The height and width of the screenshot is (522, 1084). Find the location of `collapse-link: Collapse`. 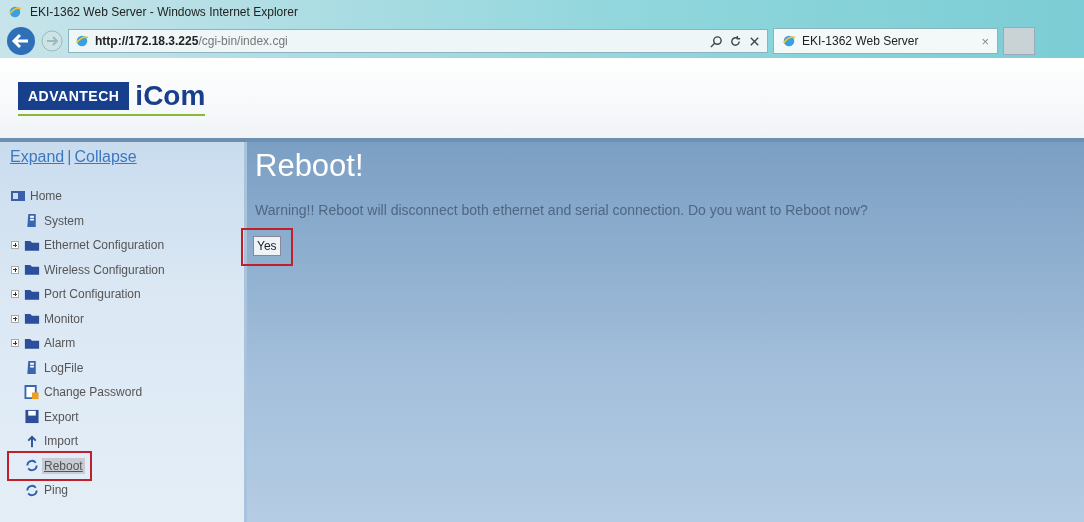

collapse-link: Collapse is located at coordinates (105, 157).